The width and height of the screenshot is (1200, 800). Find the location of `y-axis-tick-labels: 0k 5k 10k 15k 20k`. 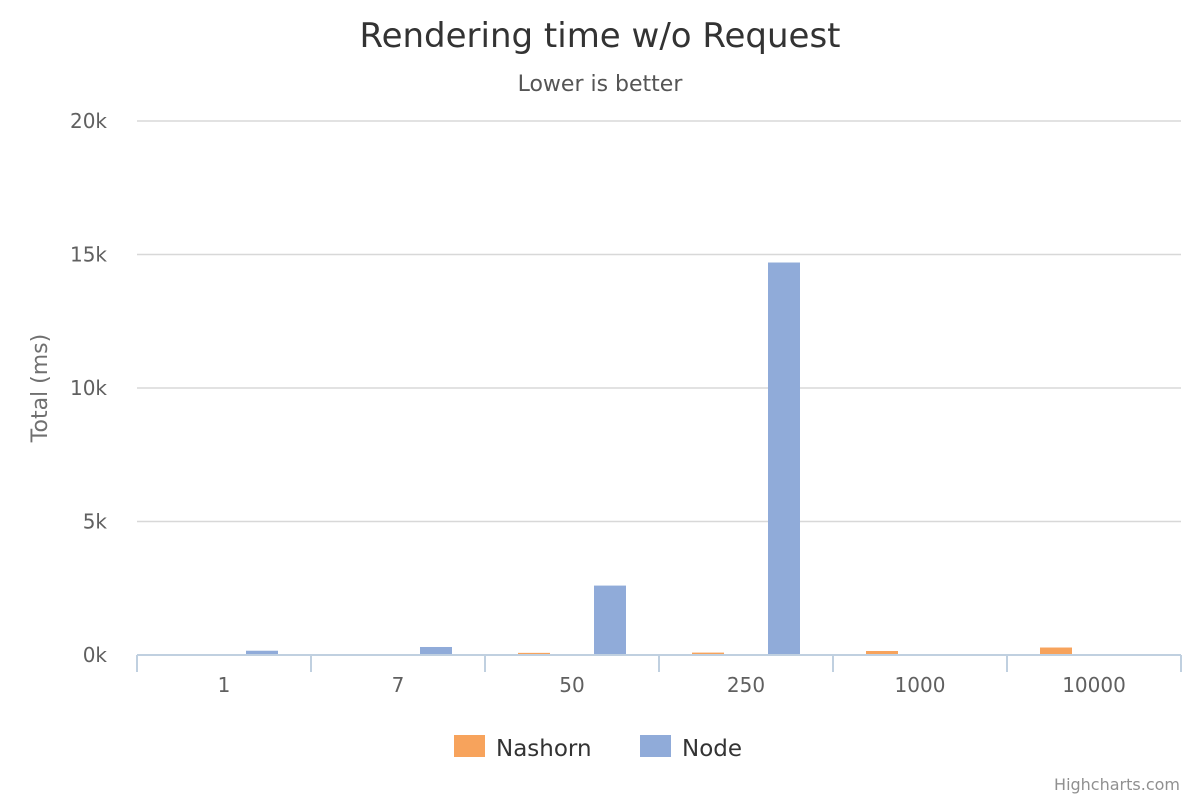

y-axis-tick-labels: 0k 5k 10k 15k 20k is located at coordinates (88, 388).